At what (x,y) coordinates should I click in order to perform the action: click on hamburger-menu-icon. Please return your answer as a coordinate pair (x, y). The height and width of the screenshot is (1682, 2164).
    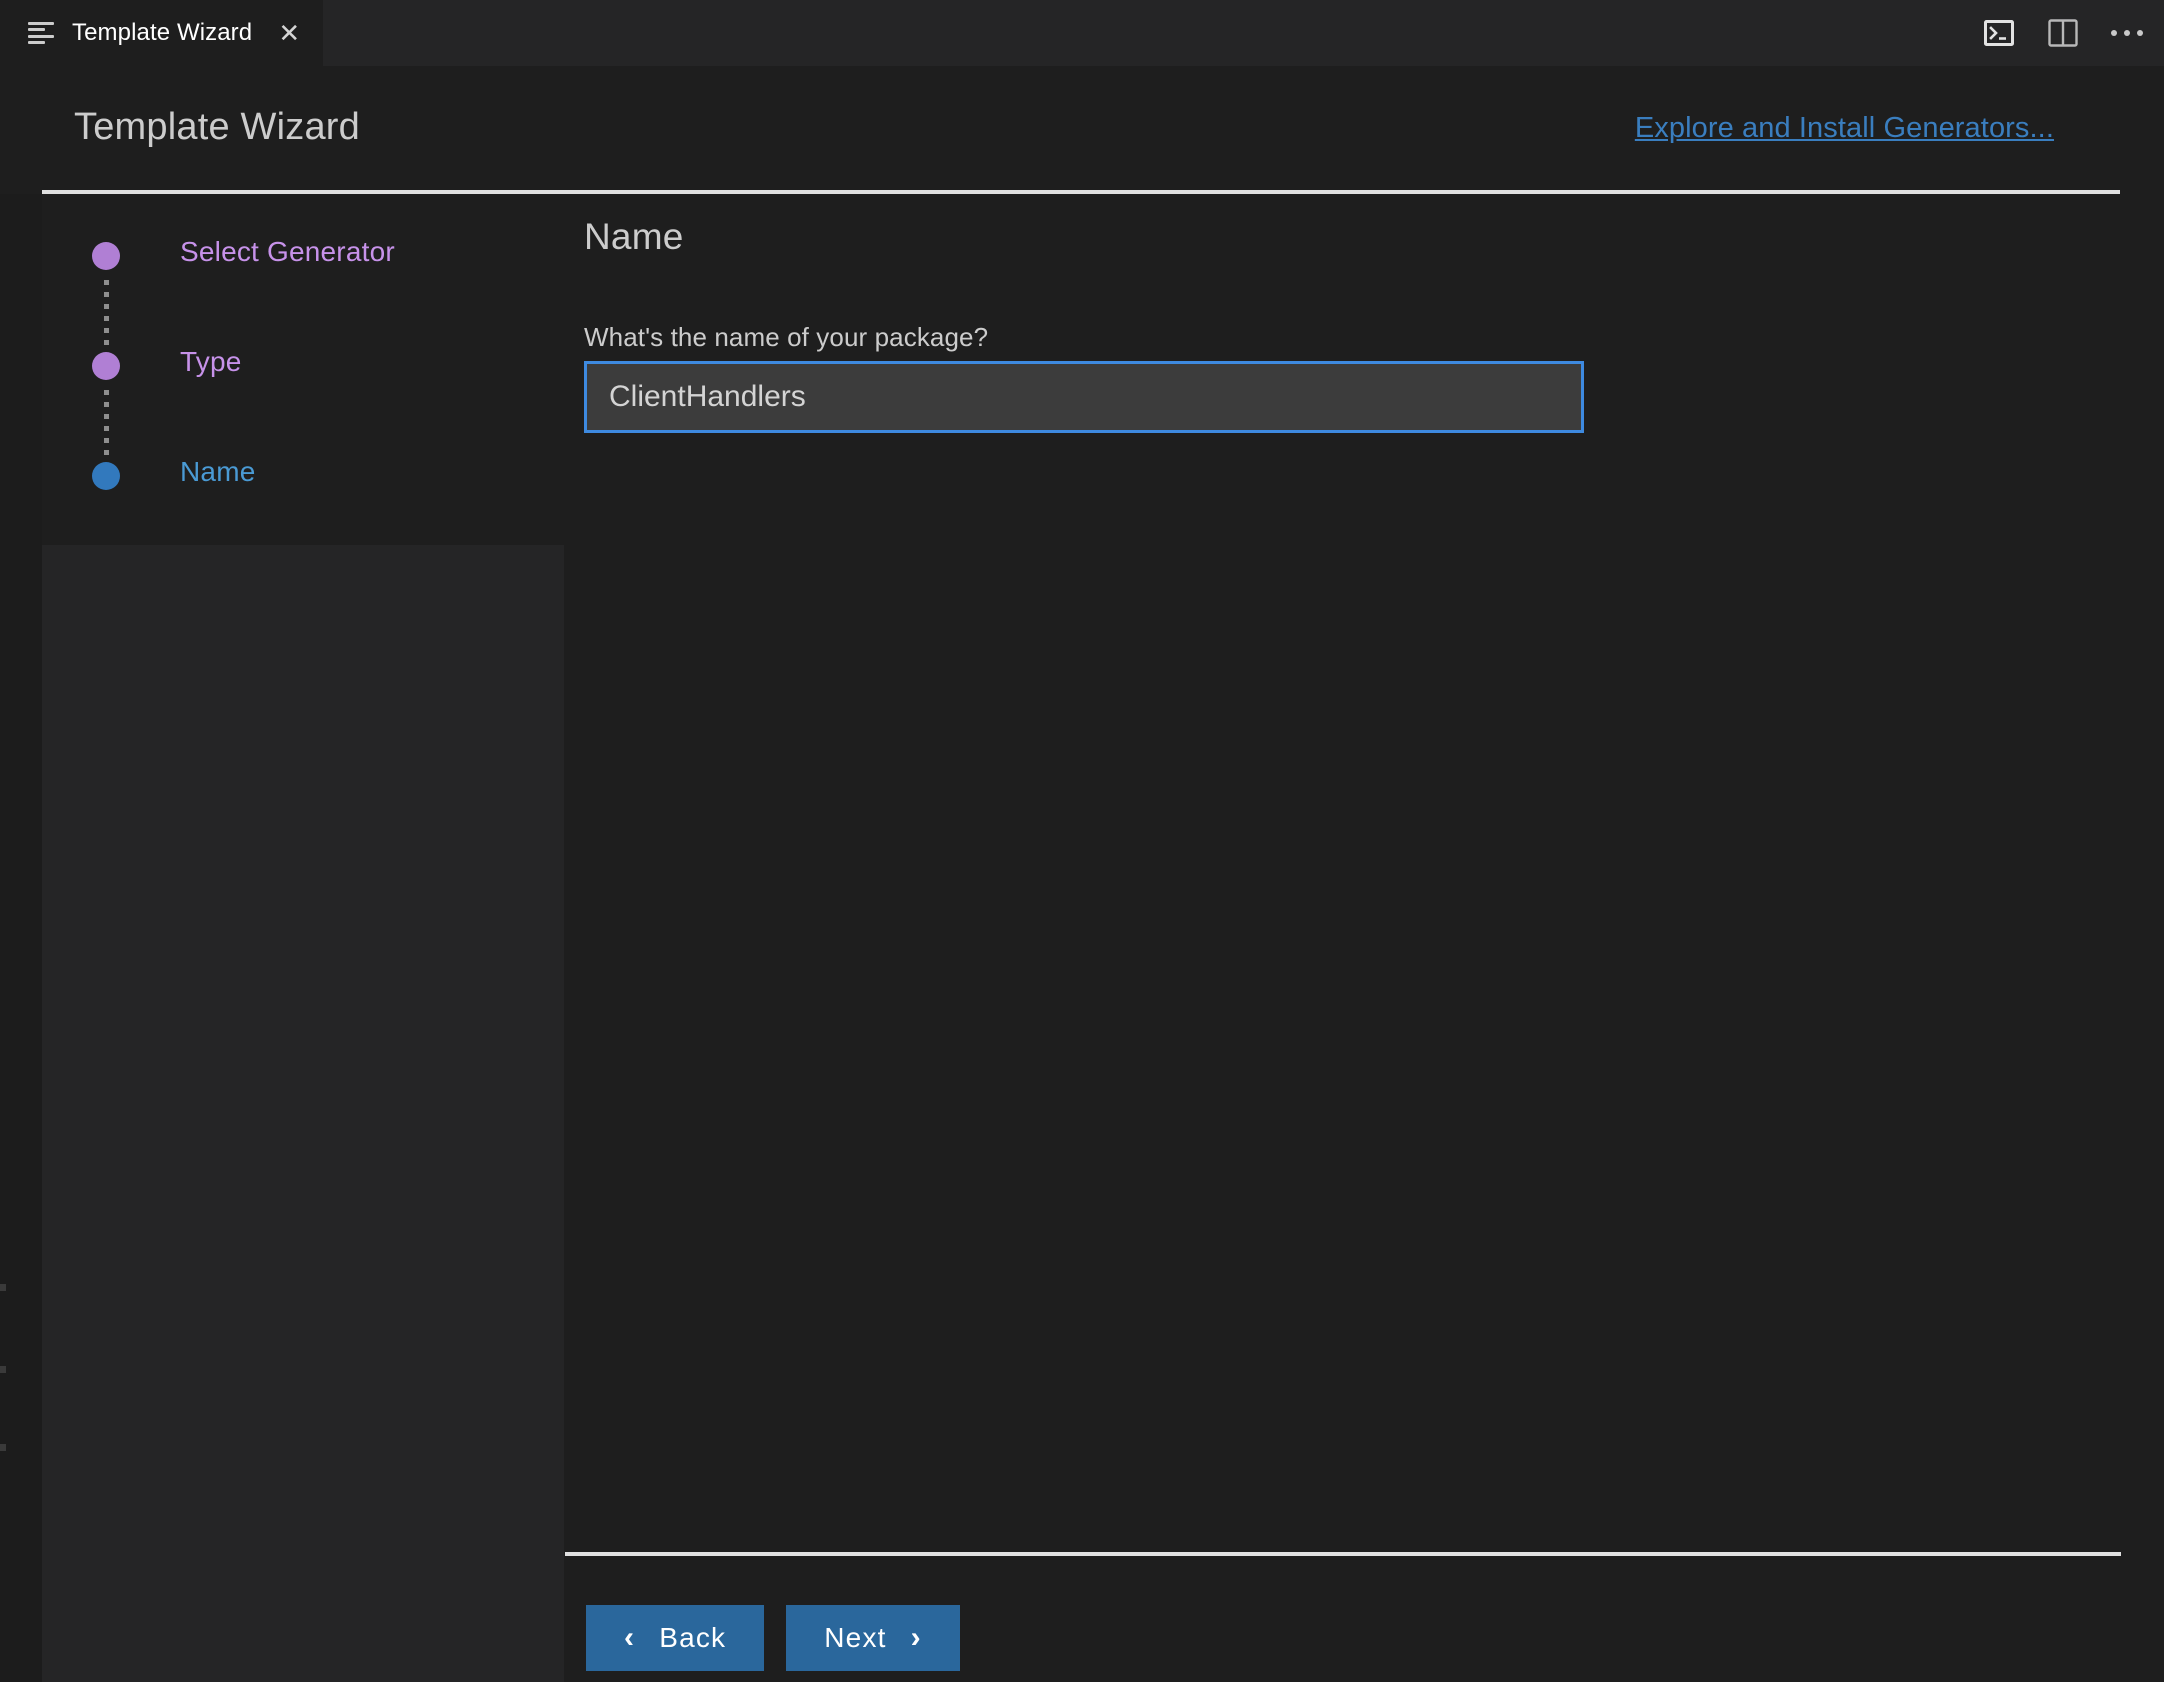
    Looking at the image, I should click on (41, 33).